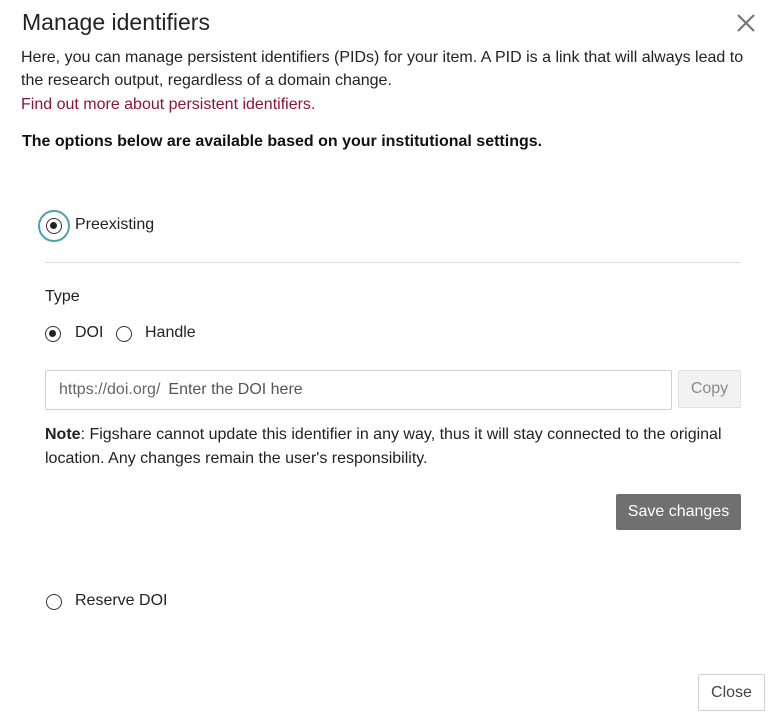 Image resolution: width=777 pixels, height=723 pixels. Describe the element at coordinates (110, 389) in the screenshot. I see `doi-prefix: https://doi.org/` at that location.